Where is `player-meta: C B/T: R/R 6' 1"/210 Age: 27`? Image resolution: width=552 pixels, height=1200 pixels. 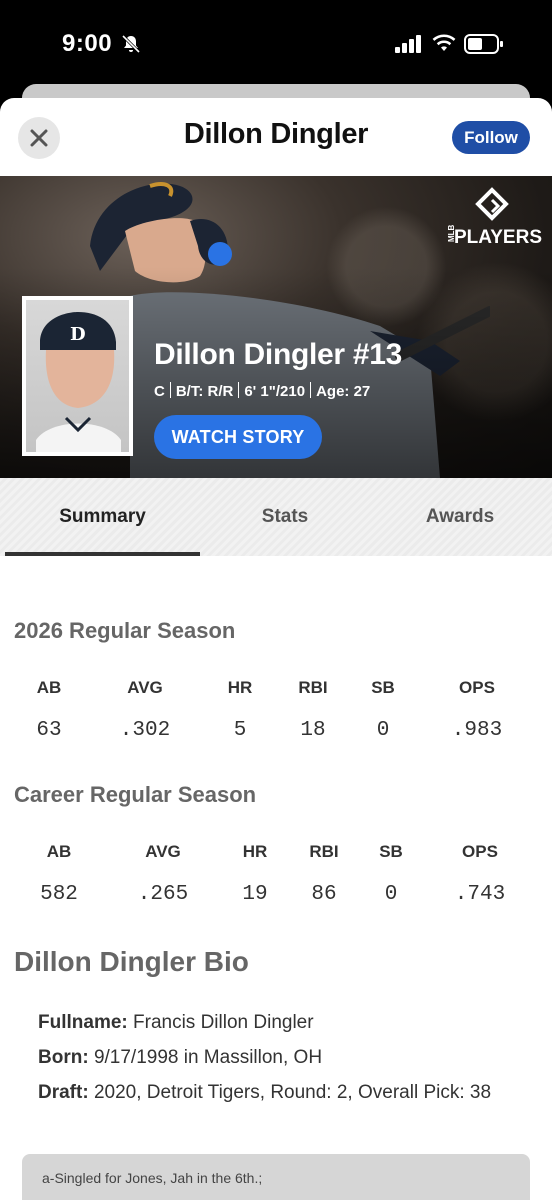
player-meta: C B/T: R/R 6' 1"/210 Age: 27 is located at coordinates (262, 391).